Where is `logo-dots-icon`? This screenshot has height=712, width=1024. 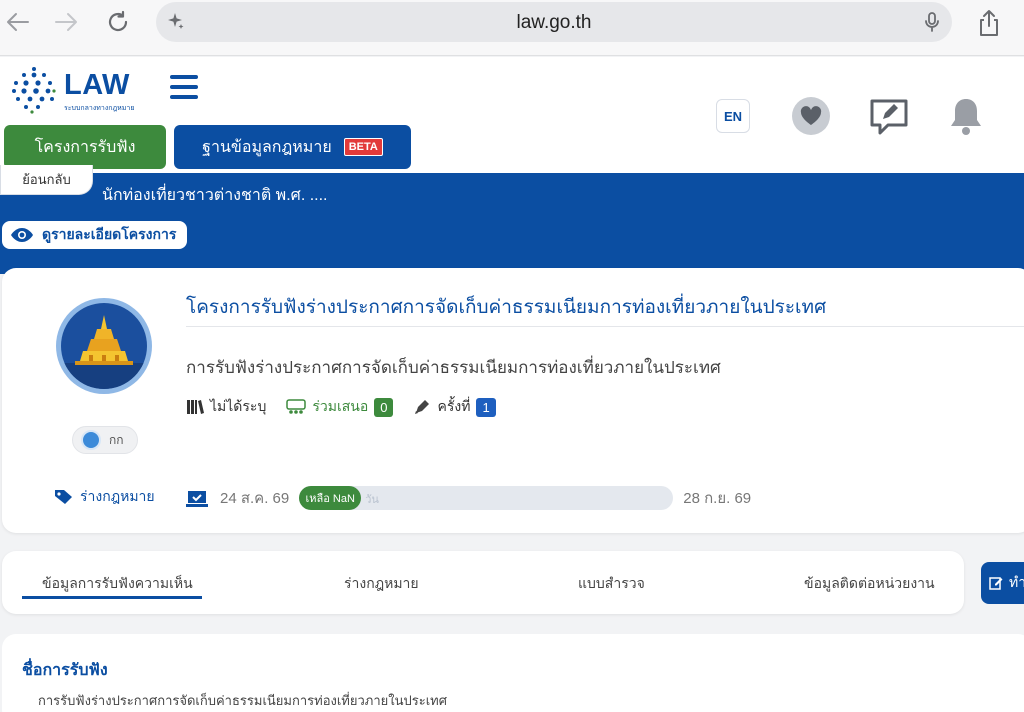
logo-dots-icon is located at coordinates (34, 90).